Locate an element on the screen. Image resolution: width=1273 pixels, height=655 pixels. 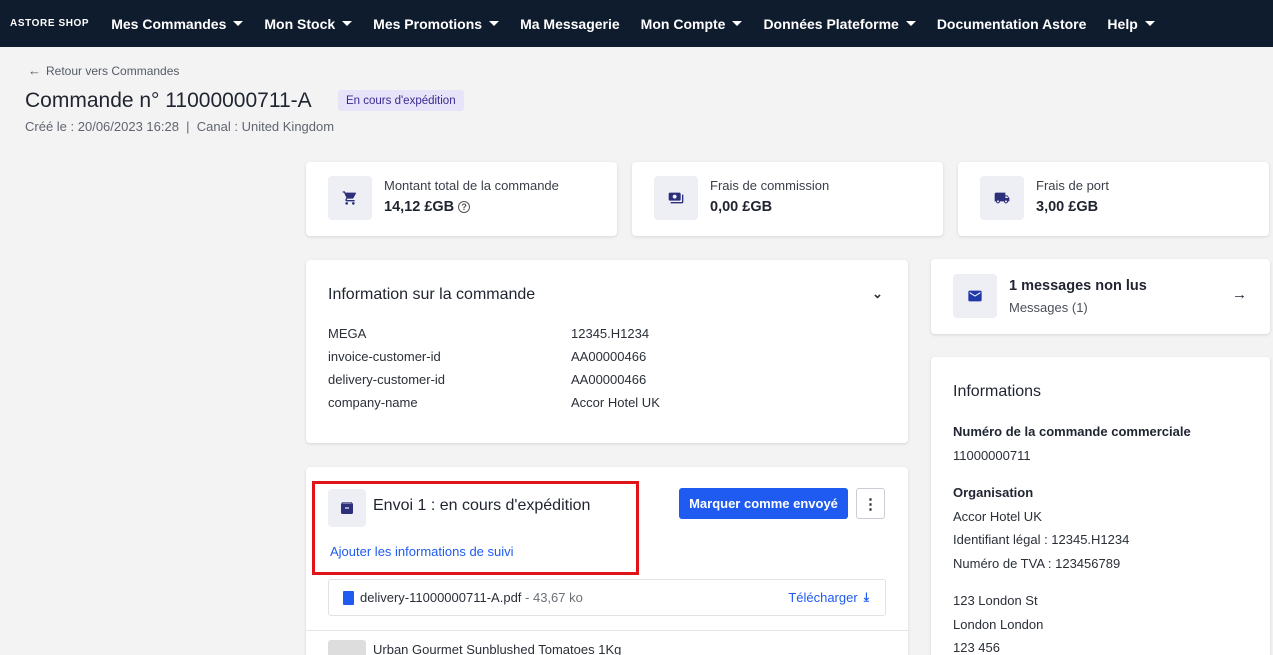
divider is located at coordinates (607, 630).